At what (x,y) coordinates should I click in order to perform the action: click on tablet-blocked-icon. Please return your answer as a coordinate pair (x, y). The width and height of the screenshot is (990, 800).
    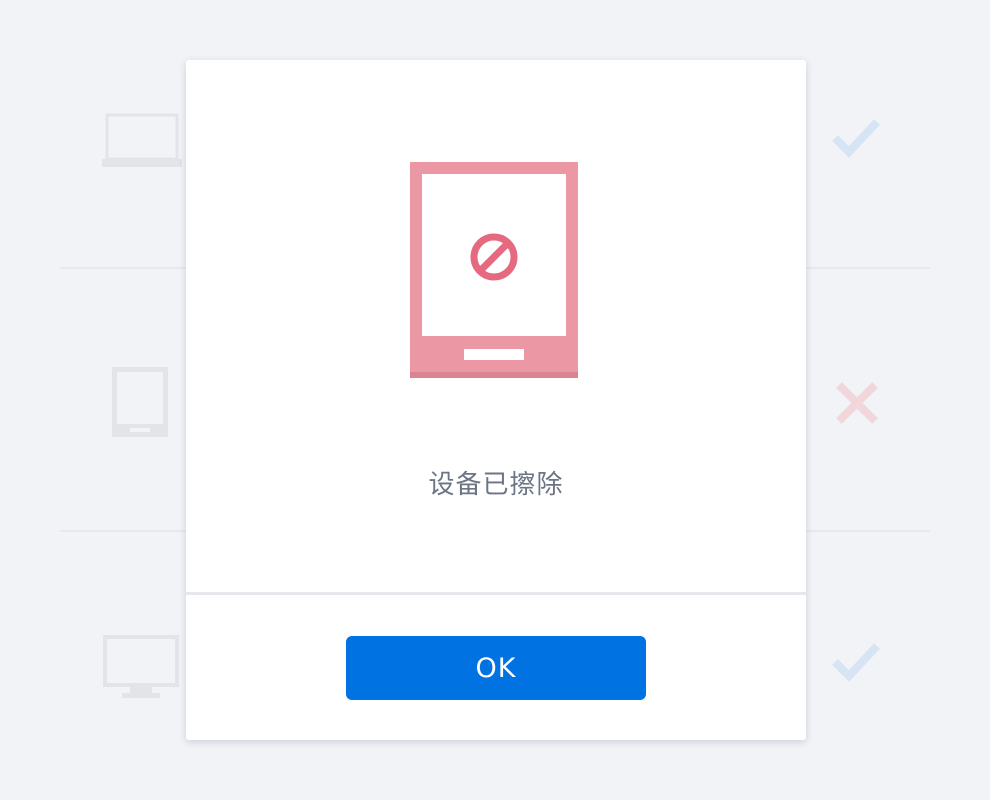
    Looking at the image, I should click on (494, 270).